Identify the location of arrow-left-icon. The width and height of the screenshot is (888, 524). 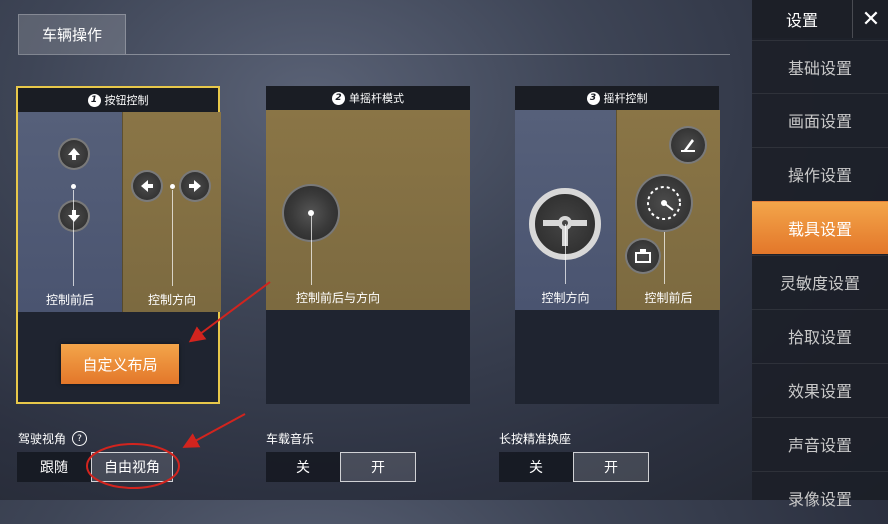
(147, 186).